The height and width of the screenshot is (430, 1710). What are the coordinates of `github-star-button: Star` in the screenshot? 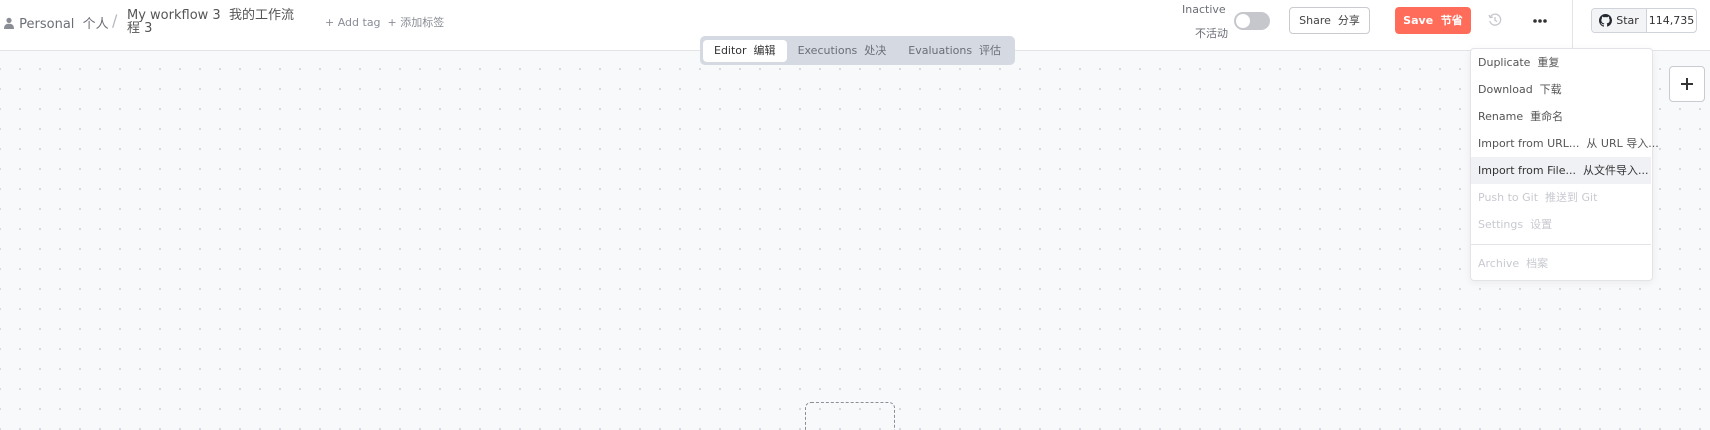 It's located at (1619, 20).